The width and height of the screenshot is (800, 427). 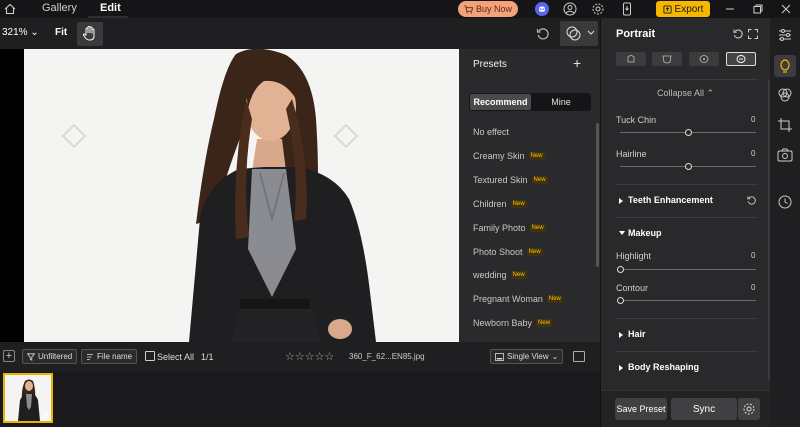 I want to click on split-view-icon, so click(x=579, y=356).